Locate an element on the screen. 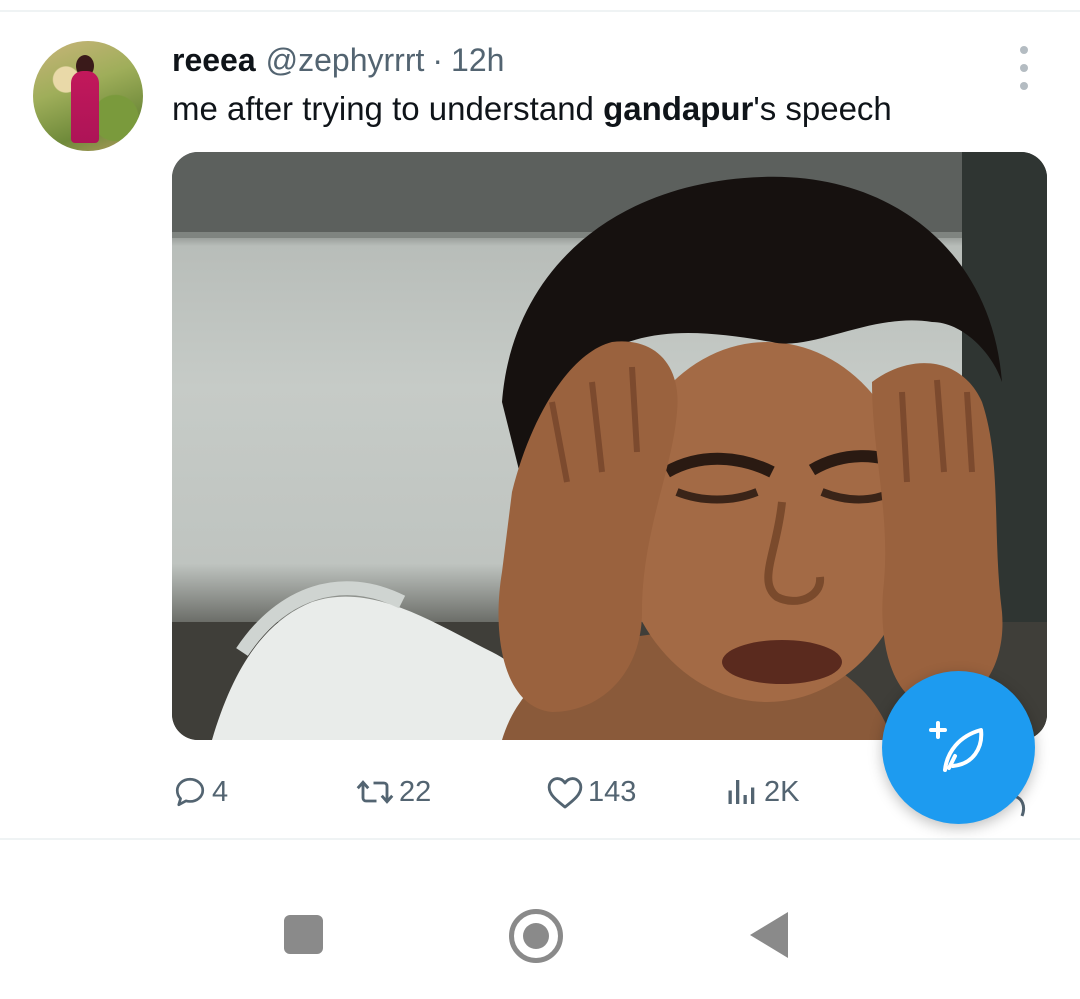  more-options-icon is located at coordinates (1024, 68).